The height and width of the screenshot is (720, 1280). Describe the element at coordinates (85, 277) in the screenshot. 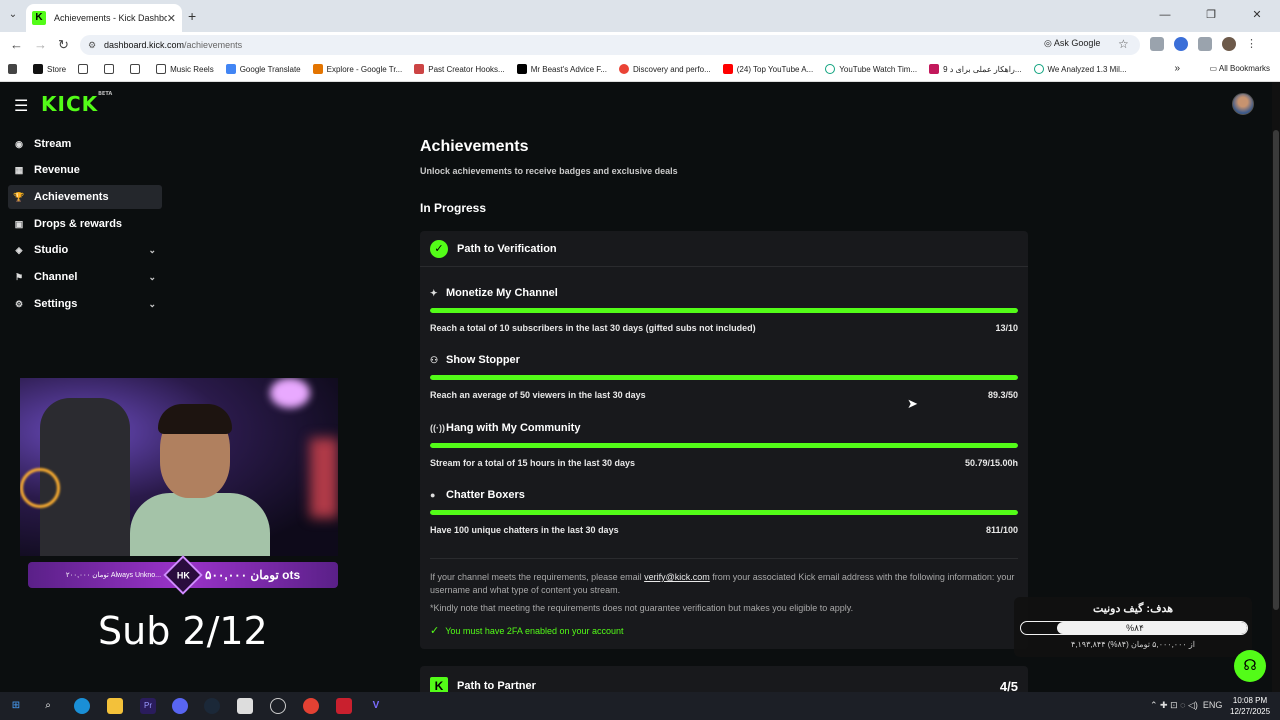

I see `sidebar-item-channel: ⚑ Channel ⌄` at that location.